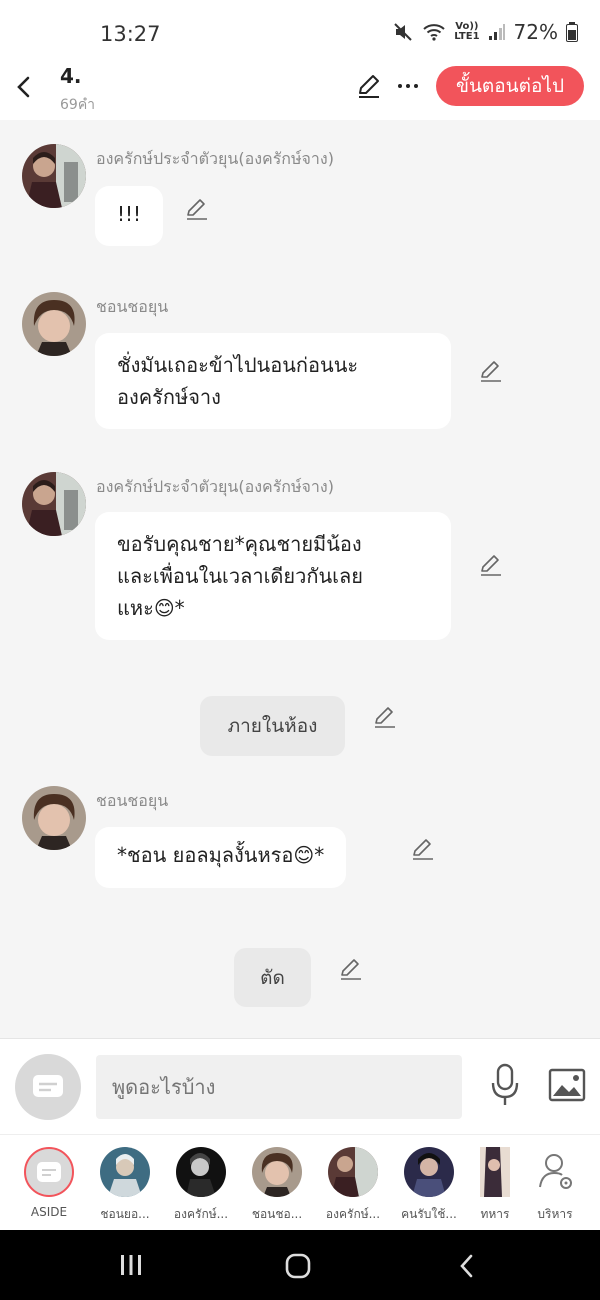  Describe the element at coordinates (485, 32) in the screenshot. I see `status-icons: Vo)) LTE1 72%` at that location.